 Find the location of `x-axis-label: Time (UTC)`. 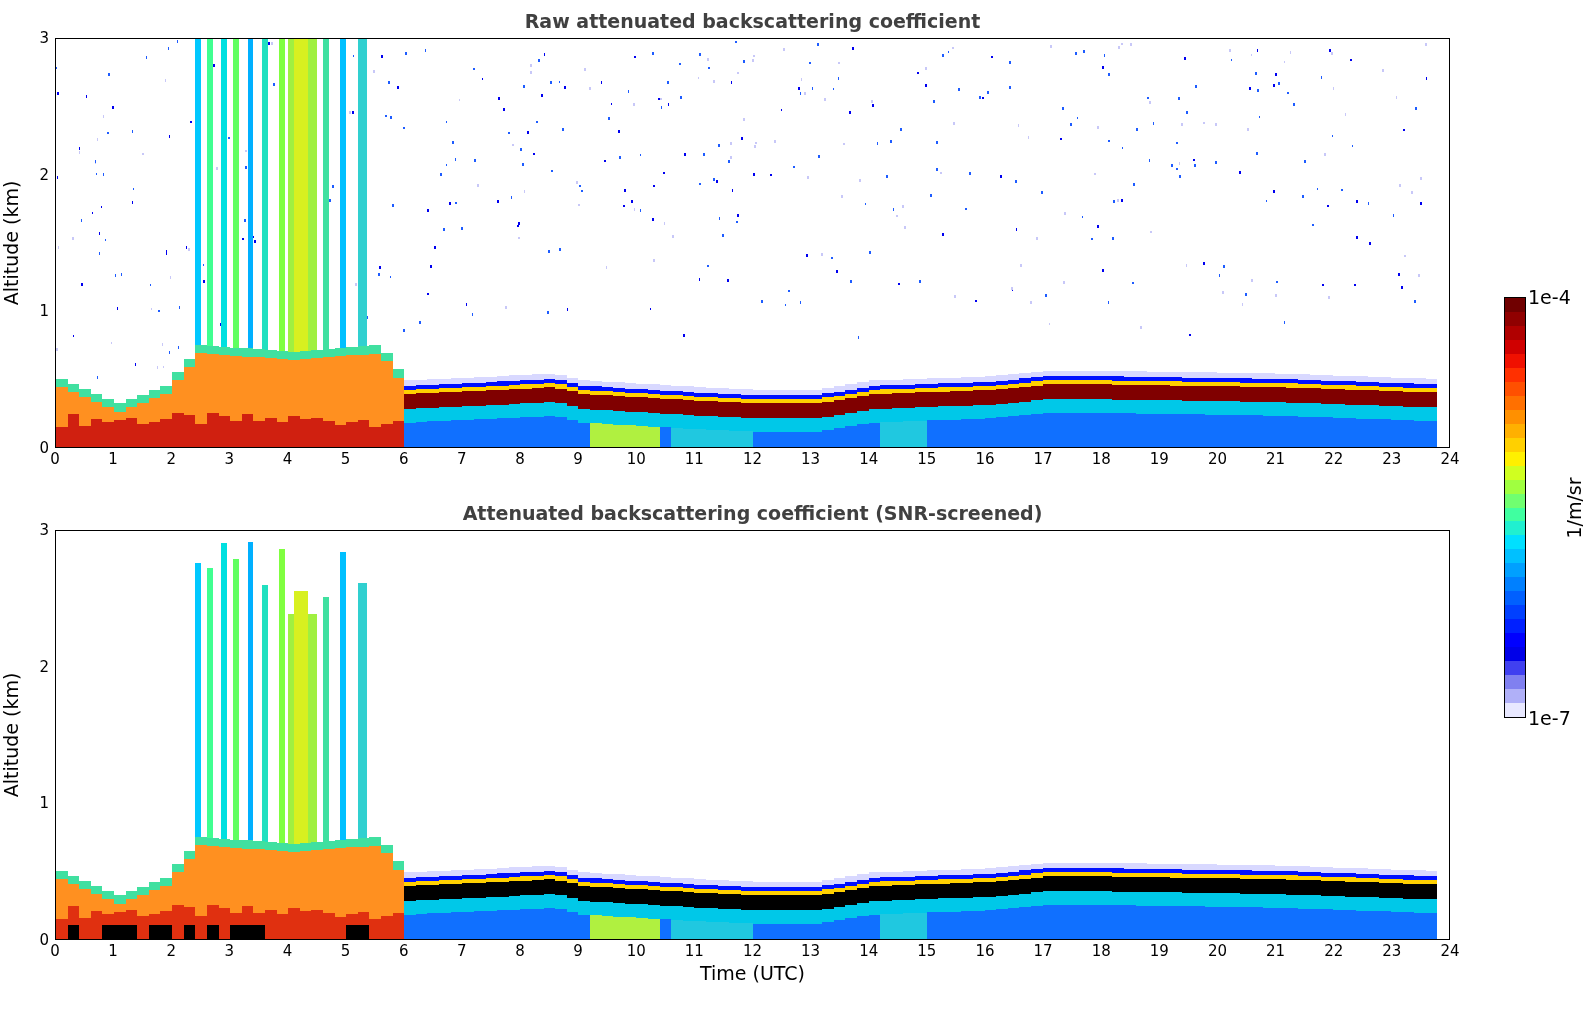

x-axis-label: Time (UTC) is located at coordinates (752, 973).